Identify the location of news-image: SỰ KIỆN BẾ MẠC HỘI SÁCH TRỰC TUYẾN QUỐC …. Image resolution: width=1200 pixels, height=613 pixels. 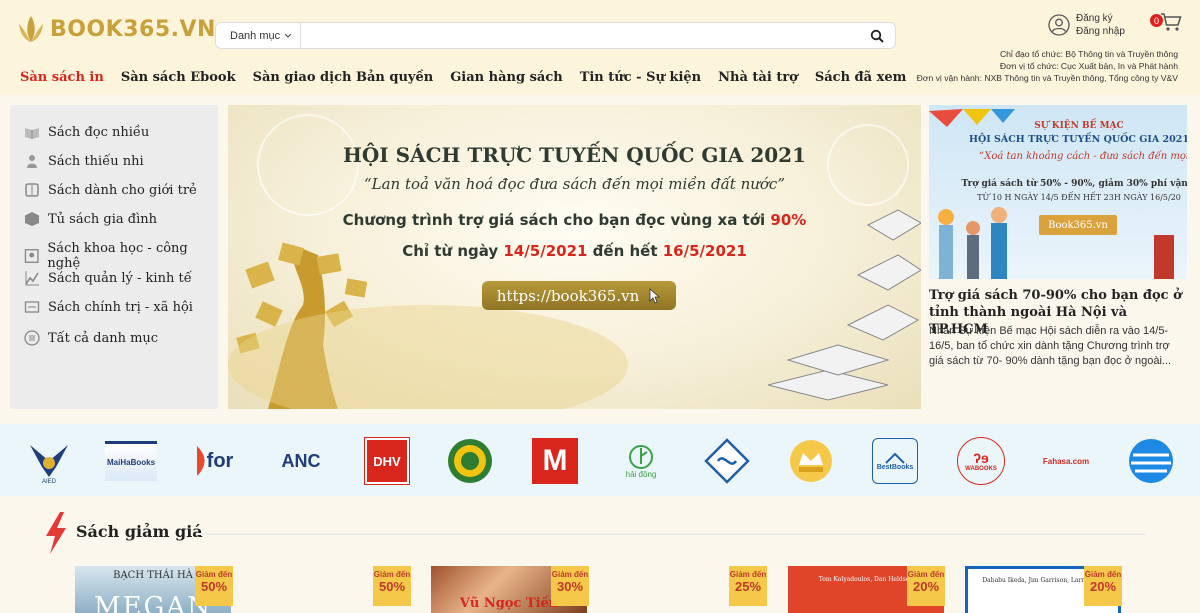
(1058, 192).